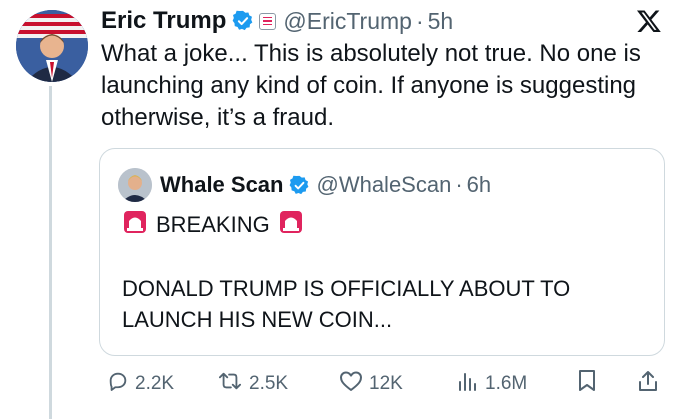 The image size is (680, 419). Describe the element at coordinates (347, 21) in the screenshot. I see `author-handle: @EricTrump` at that location.